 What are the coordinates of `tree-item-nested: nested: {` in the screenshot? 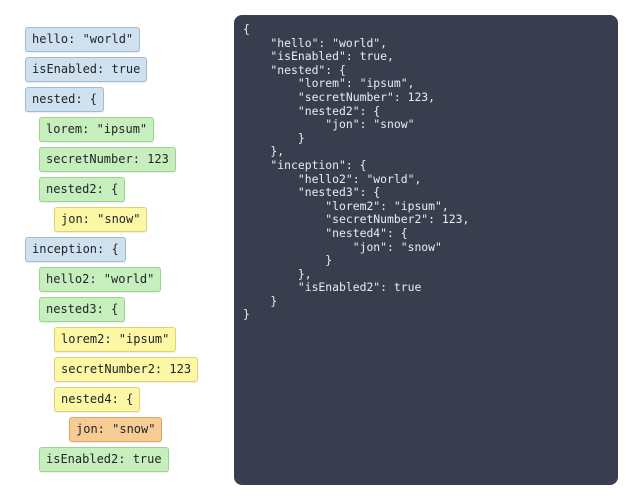 It's located at (65, 99).